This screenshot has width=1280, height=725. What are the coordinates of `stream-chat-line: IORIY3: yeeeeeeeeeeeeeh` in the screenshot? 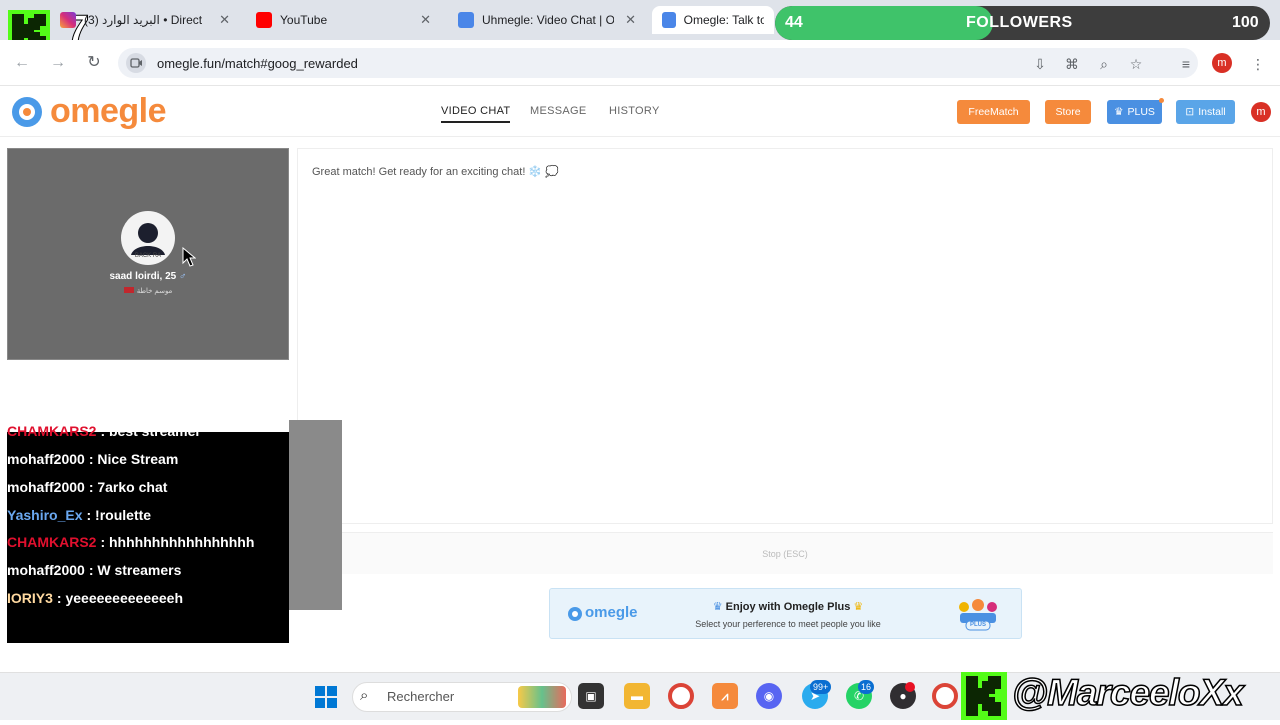 It's located at (95, 598).